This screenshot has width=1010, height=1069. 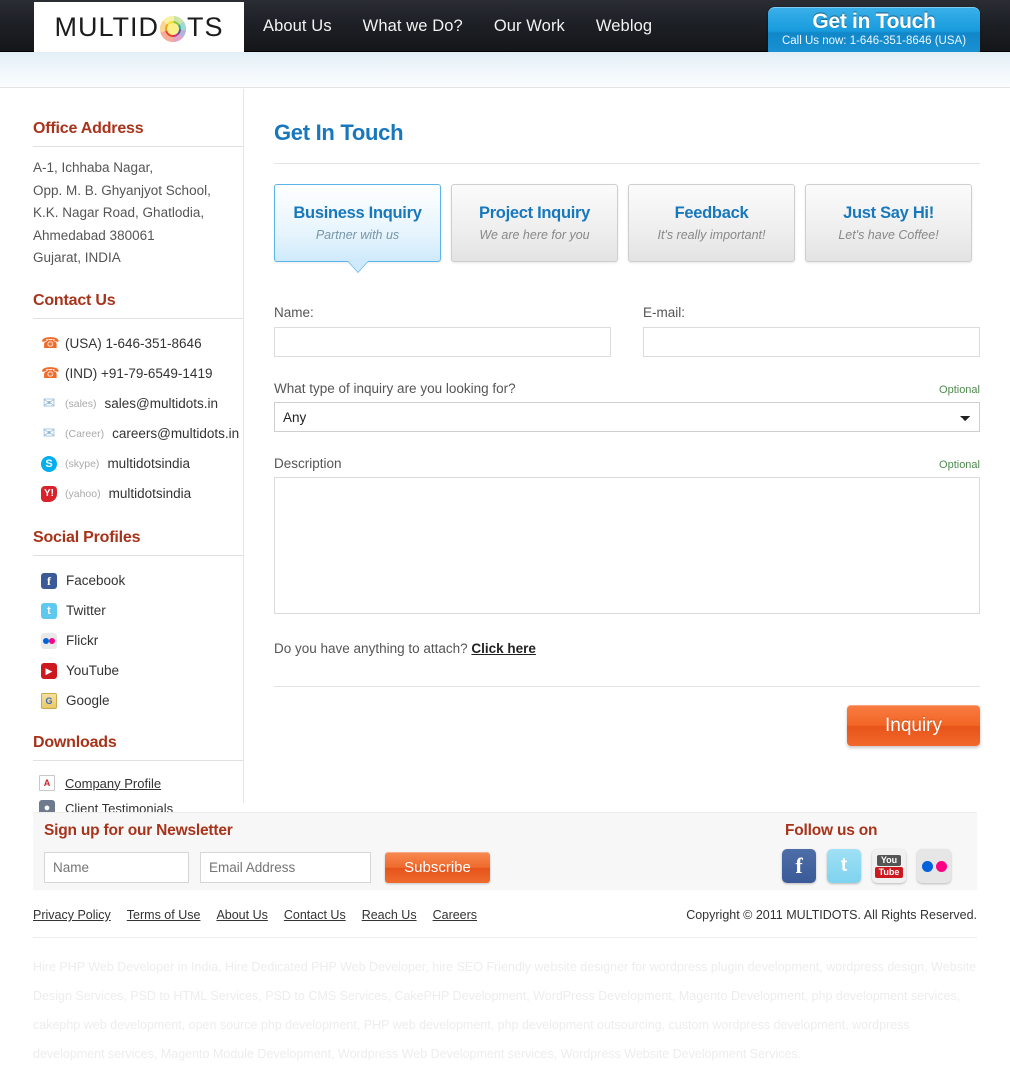 I want to click on footer-link-privacy-policy: Privacy Policy, so click(x=72, y=915).